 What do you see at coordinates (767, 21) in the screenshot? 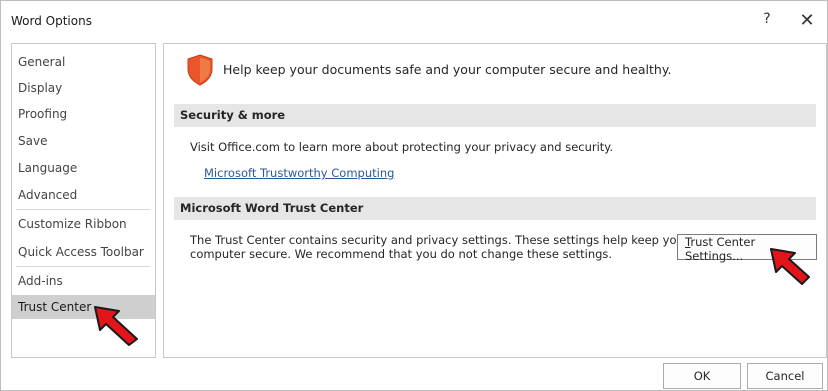
I see `help-button: ?` at bounding box center [767, 21].